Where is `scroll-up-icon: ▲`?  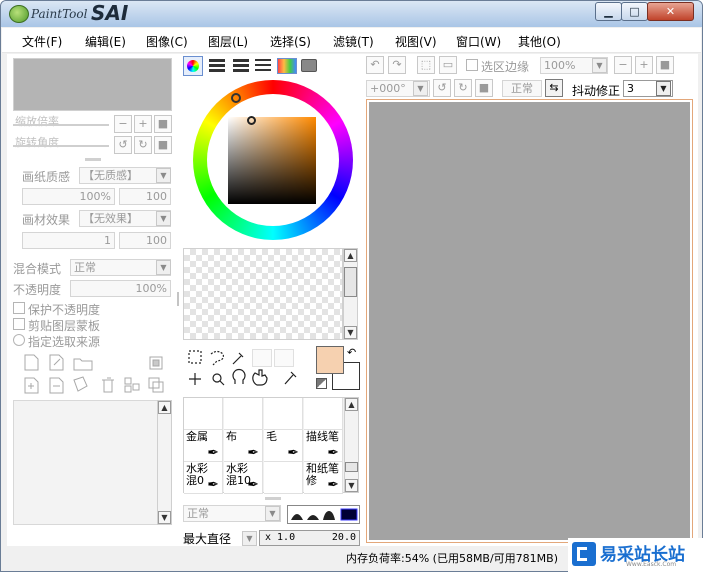
scroll-up-icon: ▲ is located at coordinates (164, 407).